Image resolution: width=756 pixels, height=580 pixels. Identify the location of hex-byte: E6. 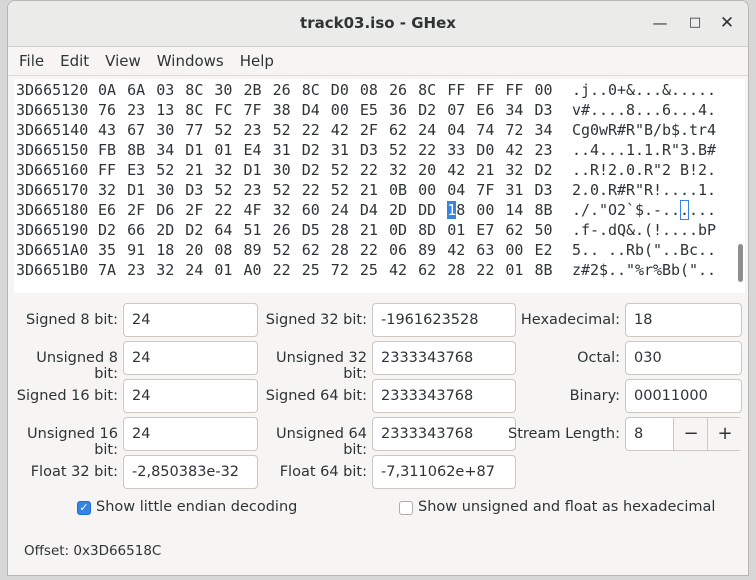
(107, 210).